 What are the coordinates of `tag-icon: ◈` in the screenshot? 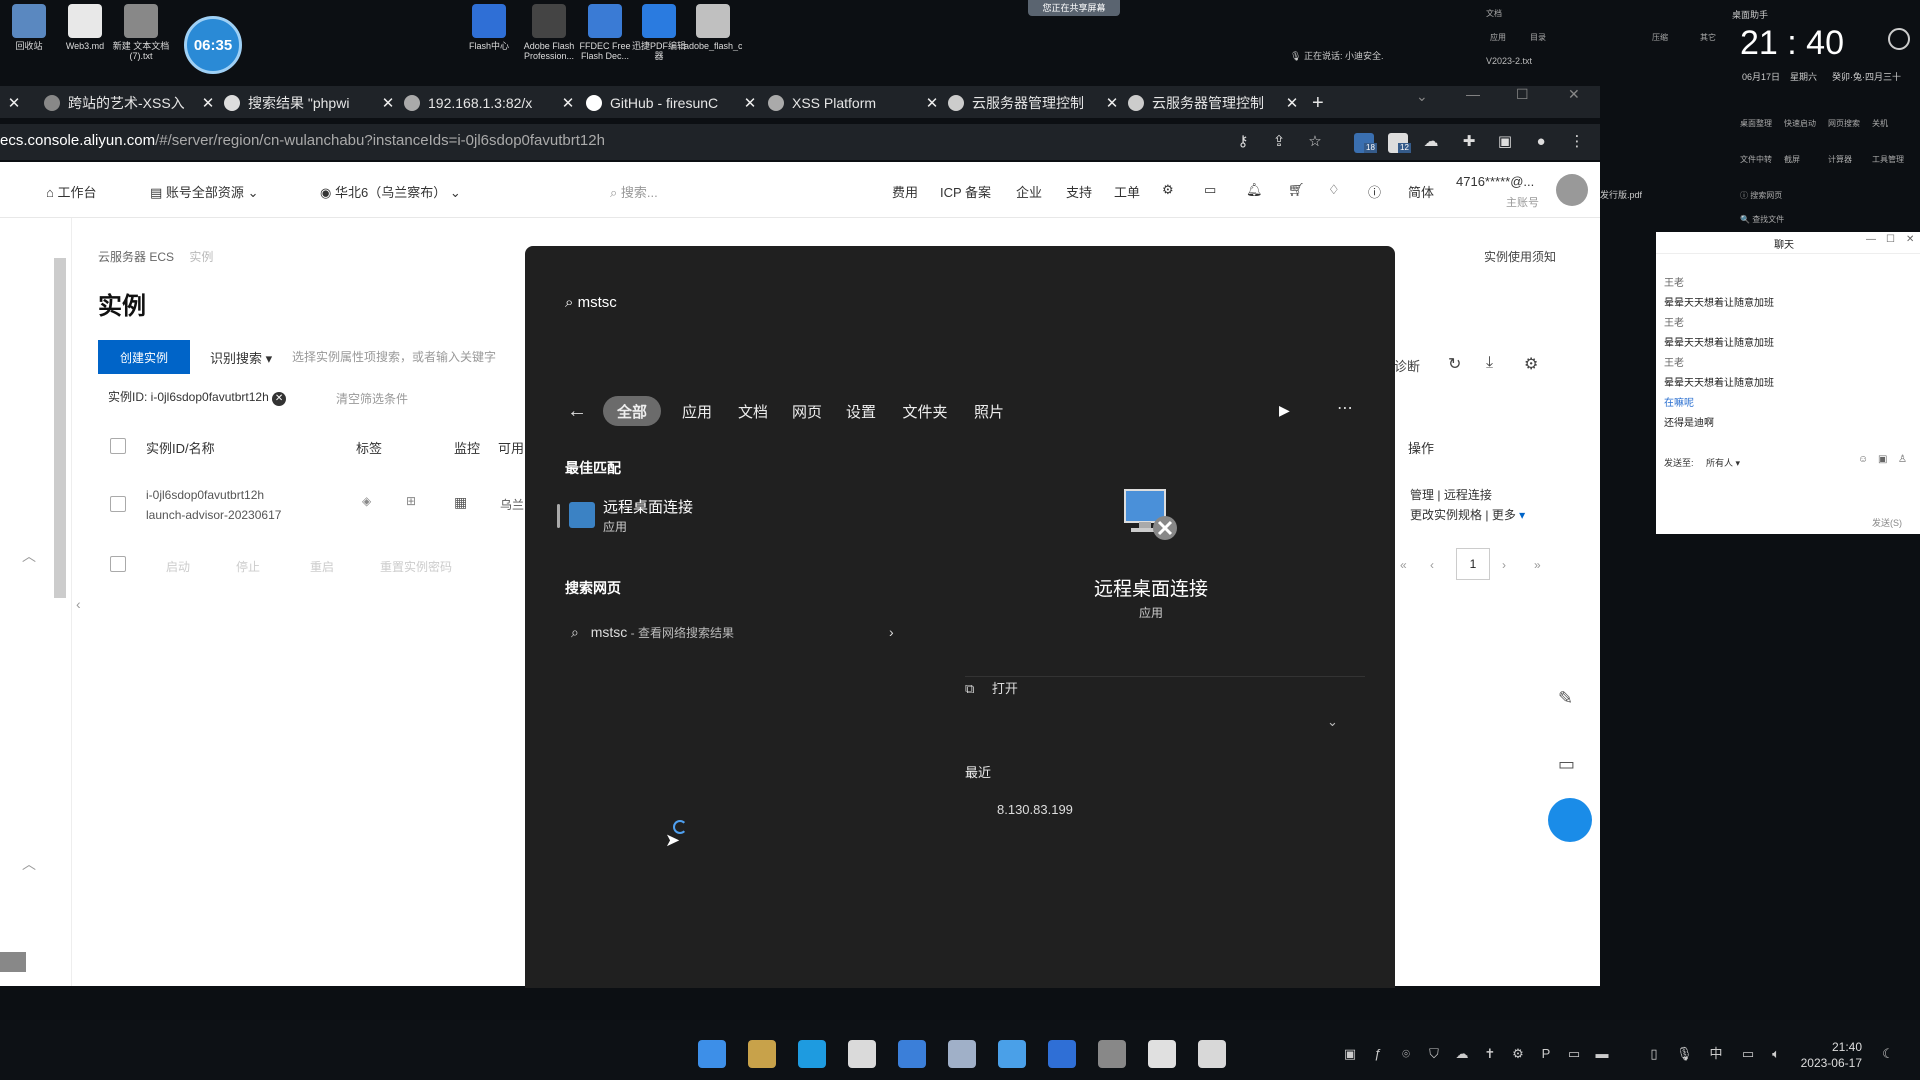 It's located at (366, 501).